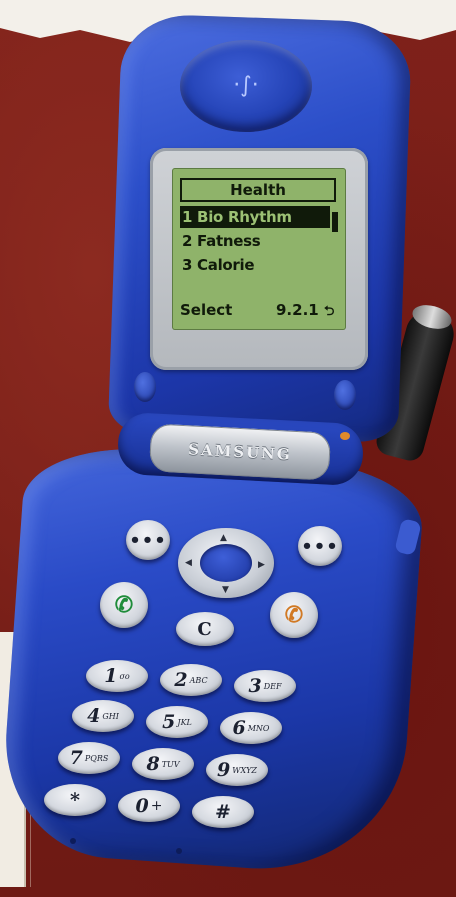 The height and width of the screenshot is (897, 456). Describe the element at coordinates (181, 680) in the screenshot. I see `key-2-number: 2` at that location.